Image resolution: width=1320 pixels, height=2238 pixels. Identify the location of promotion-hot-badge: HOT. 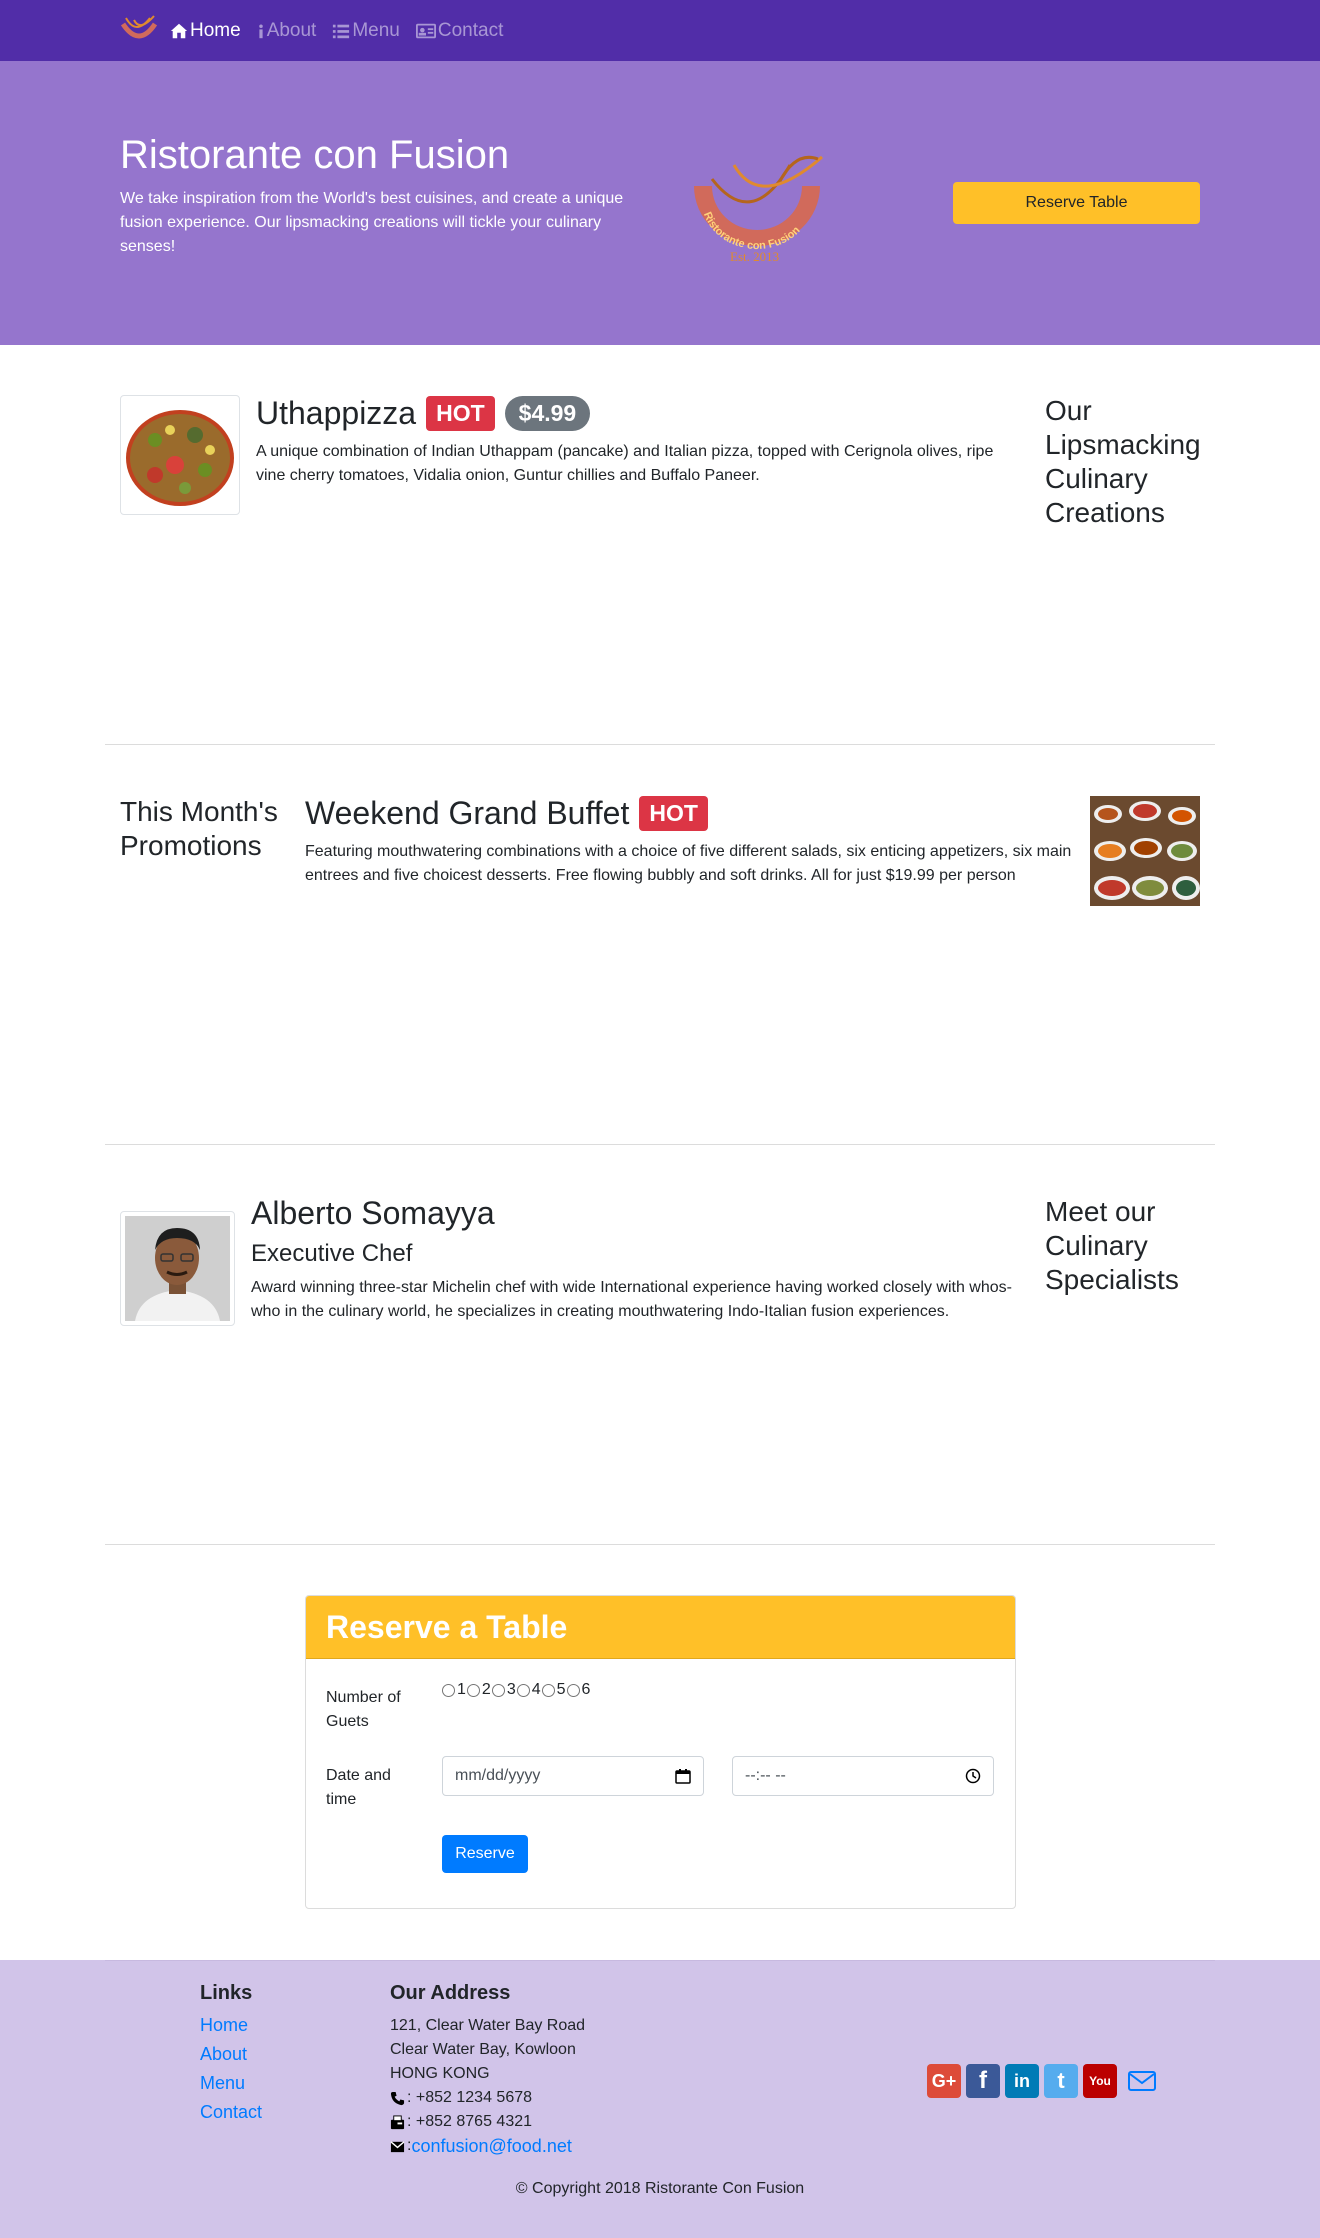
(673, 813).